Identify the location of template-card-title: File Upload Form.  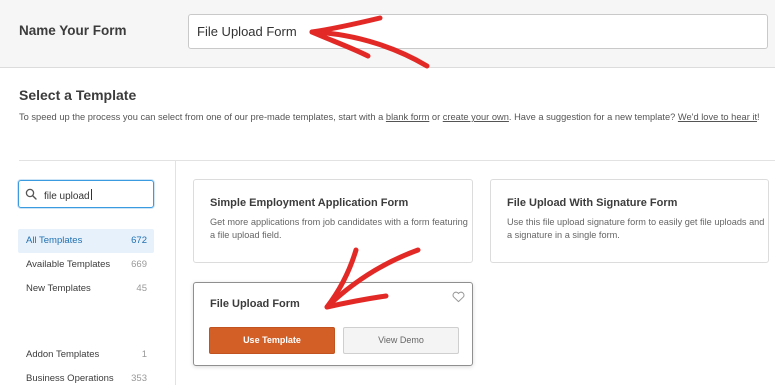
(255, 304).